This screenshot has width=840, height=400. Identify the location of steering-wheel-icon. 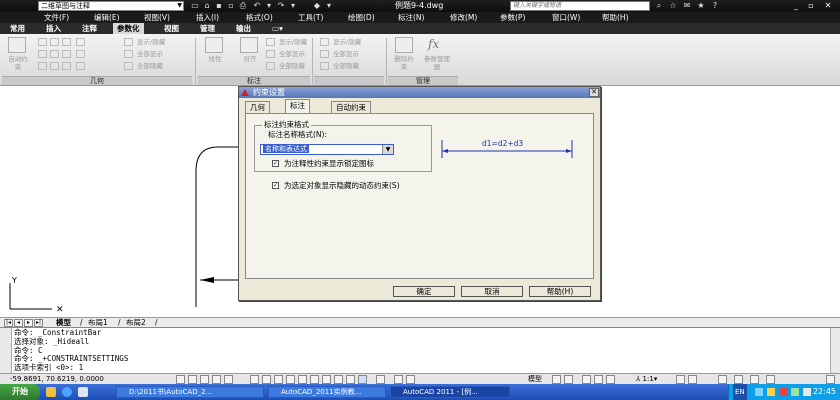
(610, 379).